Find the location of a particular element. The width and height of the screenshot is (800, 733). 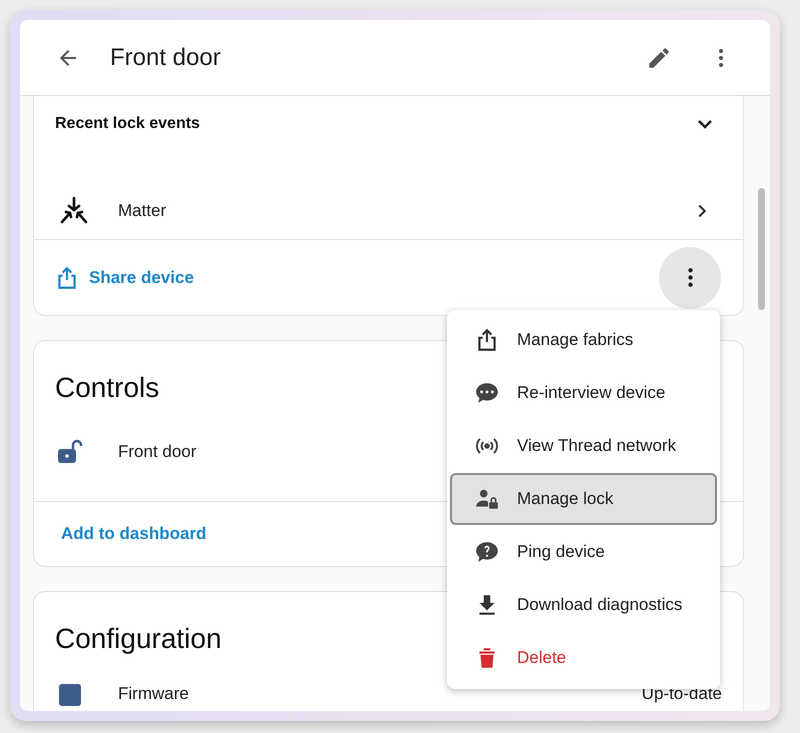

menu-item: View Thread network is located at coordinates (583, 446).